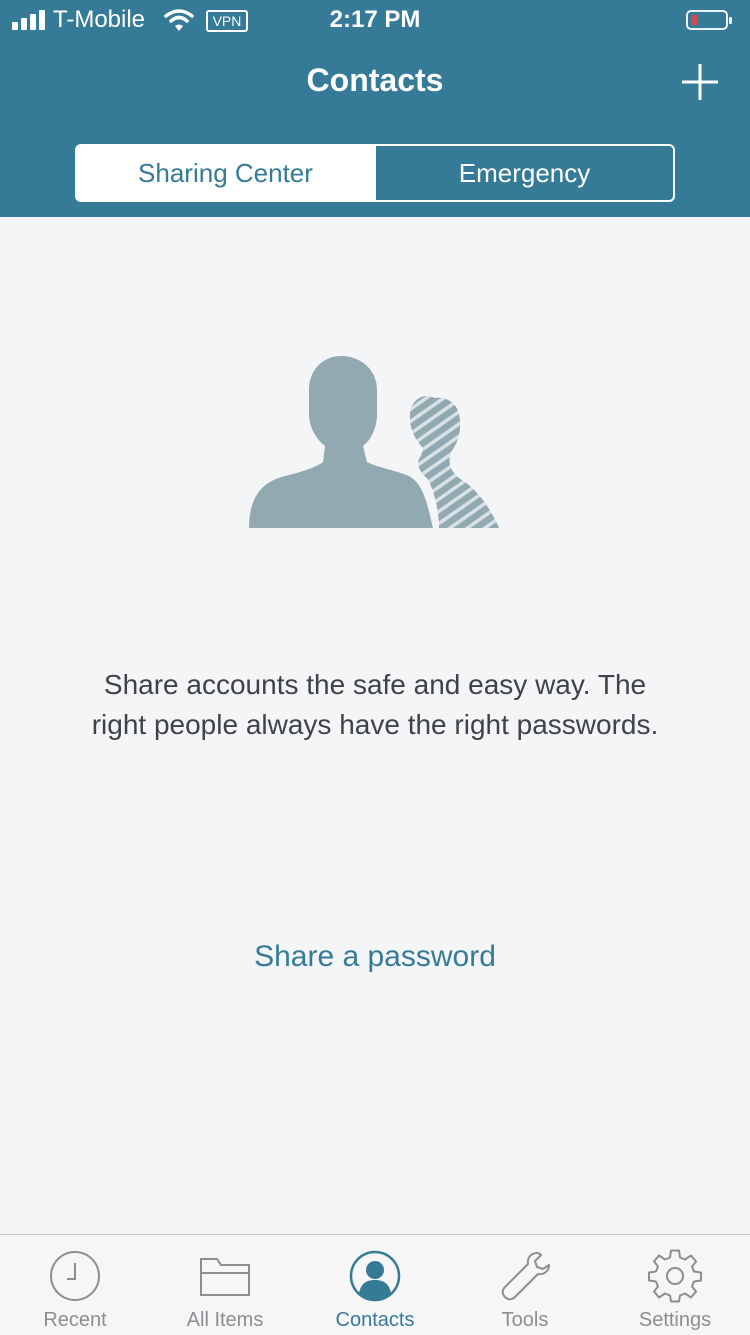 This screenshot has height=1335, width=750. What do you see at coordinates (75, 1276) in the screenshot?
I see `clock-icon` at bounding box center [75, 1276].